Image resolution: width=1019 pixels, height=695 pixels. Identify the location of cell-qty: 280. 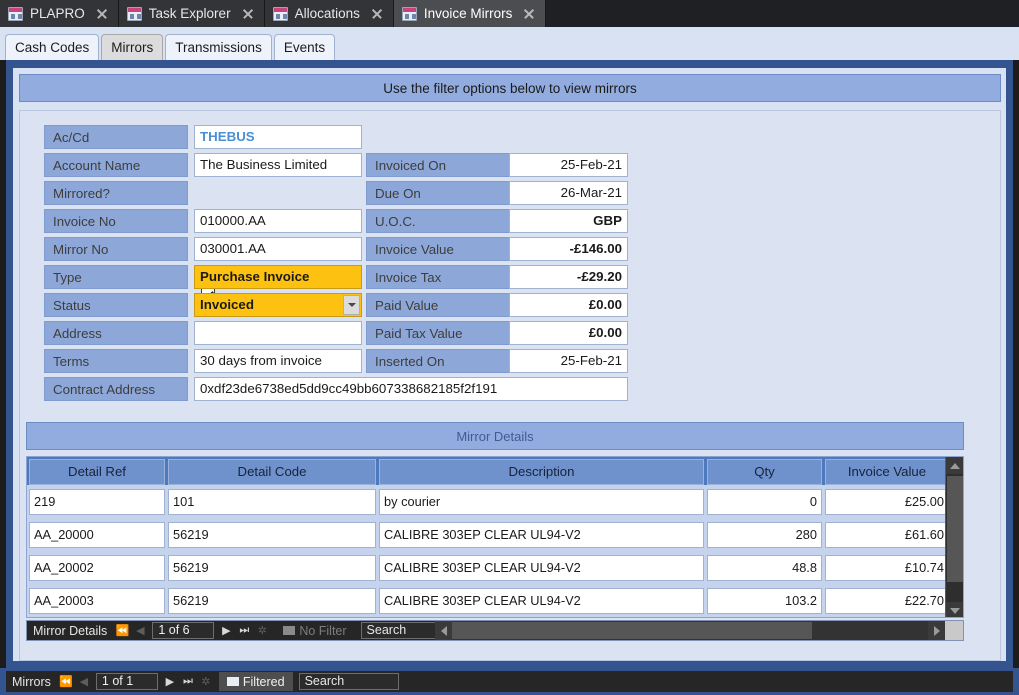
(764, 535).